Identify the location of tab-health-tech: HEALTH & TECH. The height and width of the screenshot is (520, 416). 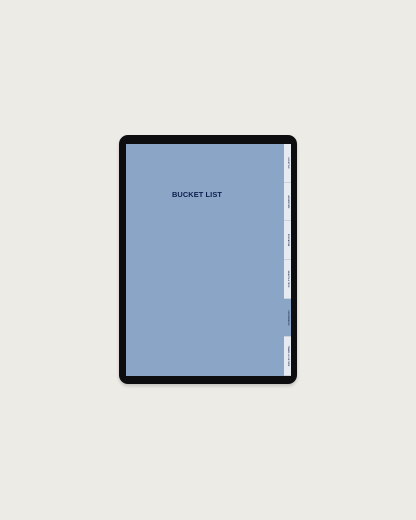
(287, 279).